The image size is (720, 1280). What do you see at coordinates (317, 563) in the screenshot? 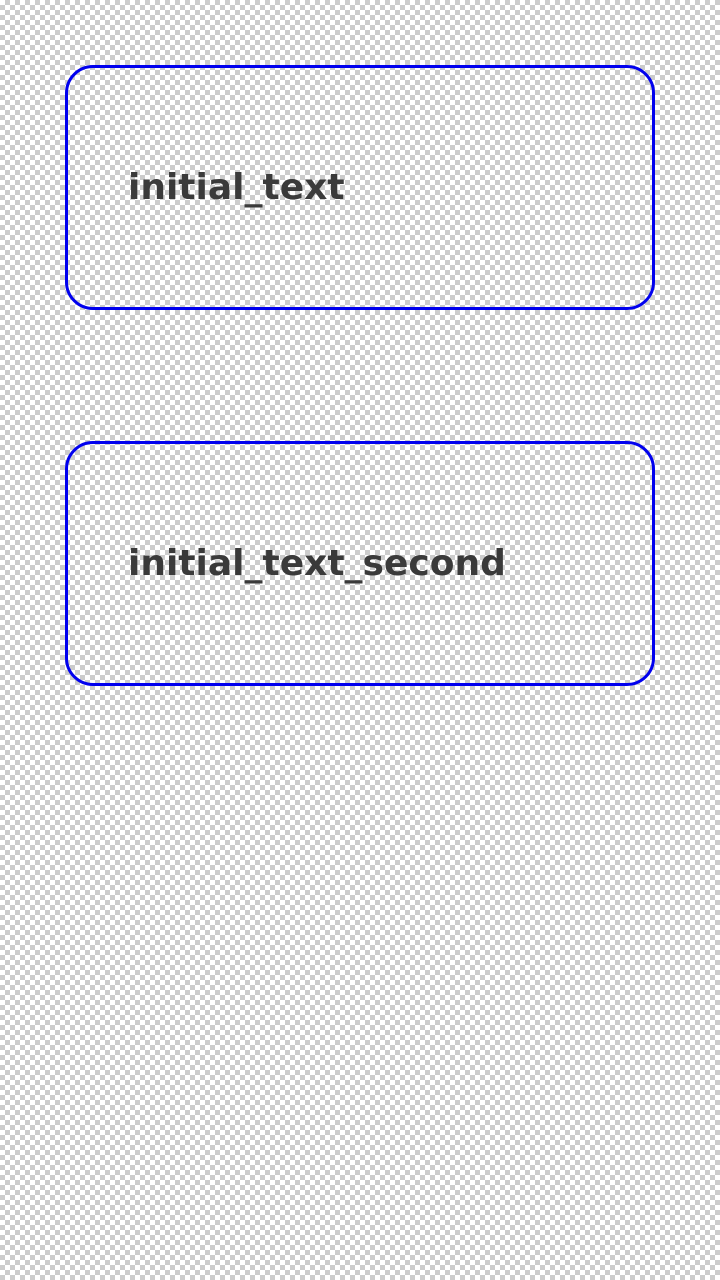
I see `text-field-second-value: initial_text_second` at bounding box center [317, 563].